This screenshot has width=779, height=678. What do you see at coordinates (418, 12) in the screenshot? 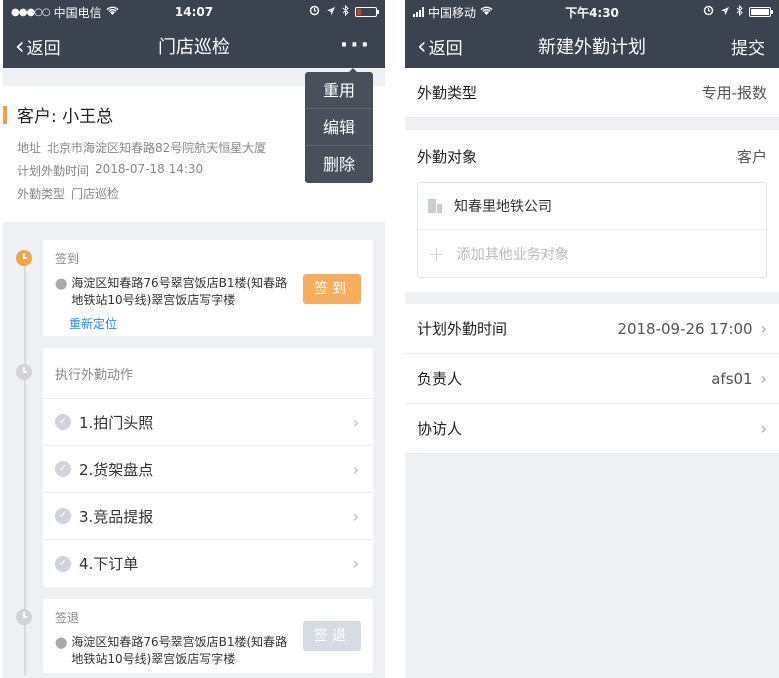
I see `signal-bars-icon` at bounding box center [418, 12].